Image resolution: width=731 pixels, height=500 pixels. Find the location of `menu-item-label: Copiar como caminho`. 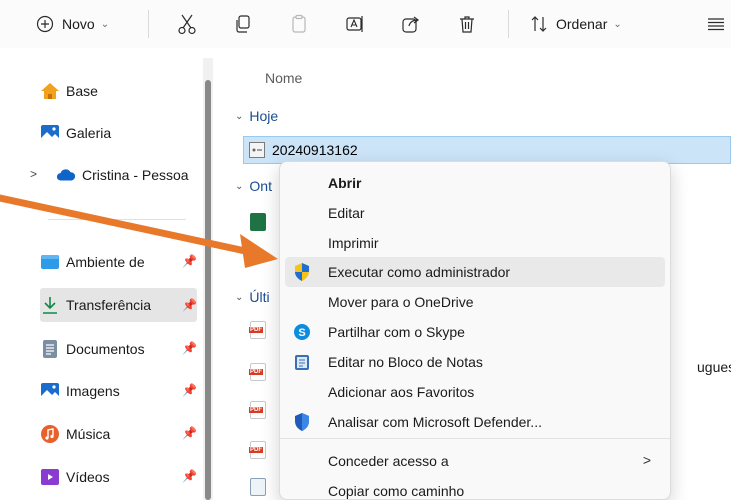

menu-item-label: Copiar como caminho is located at coordinates (396, 491).